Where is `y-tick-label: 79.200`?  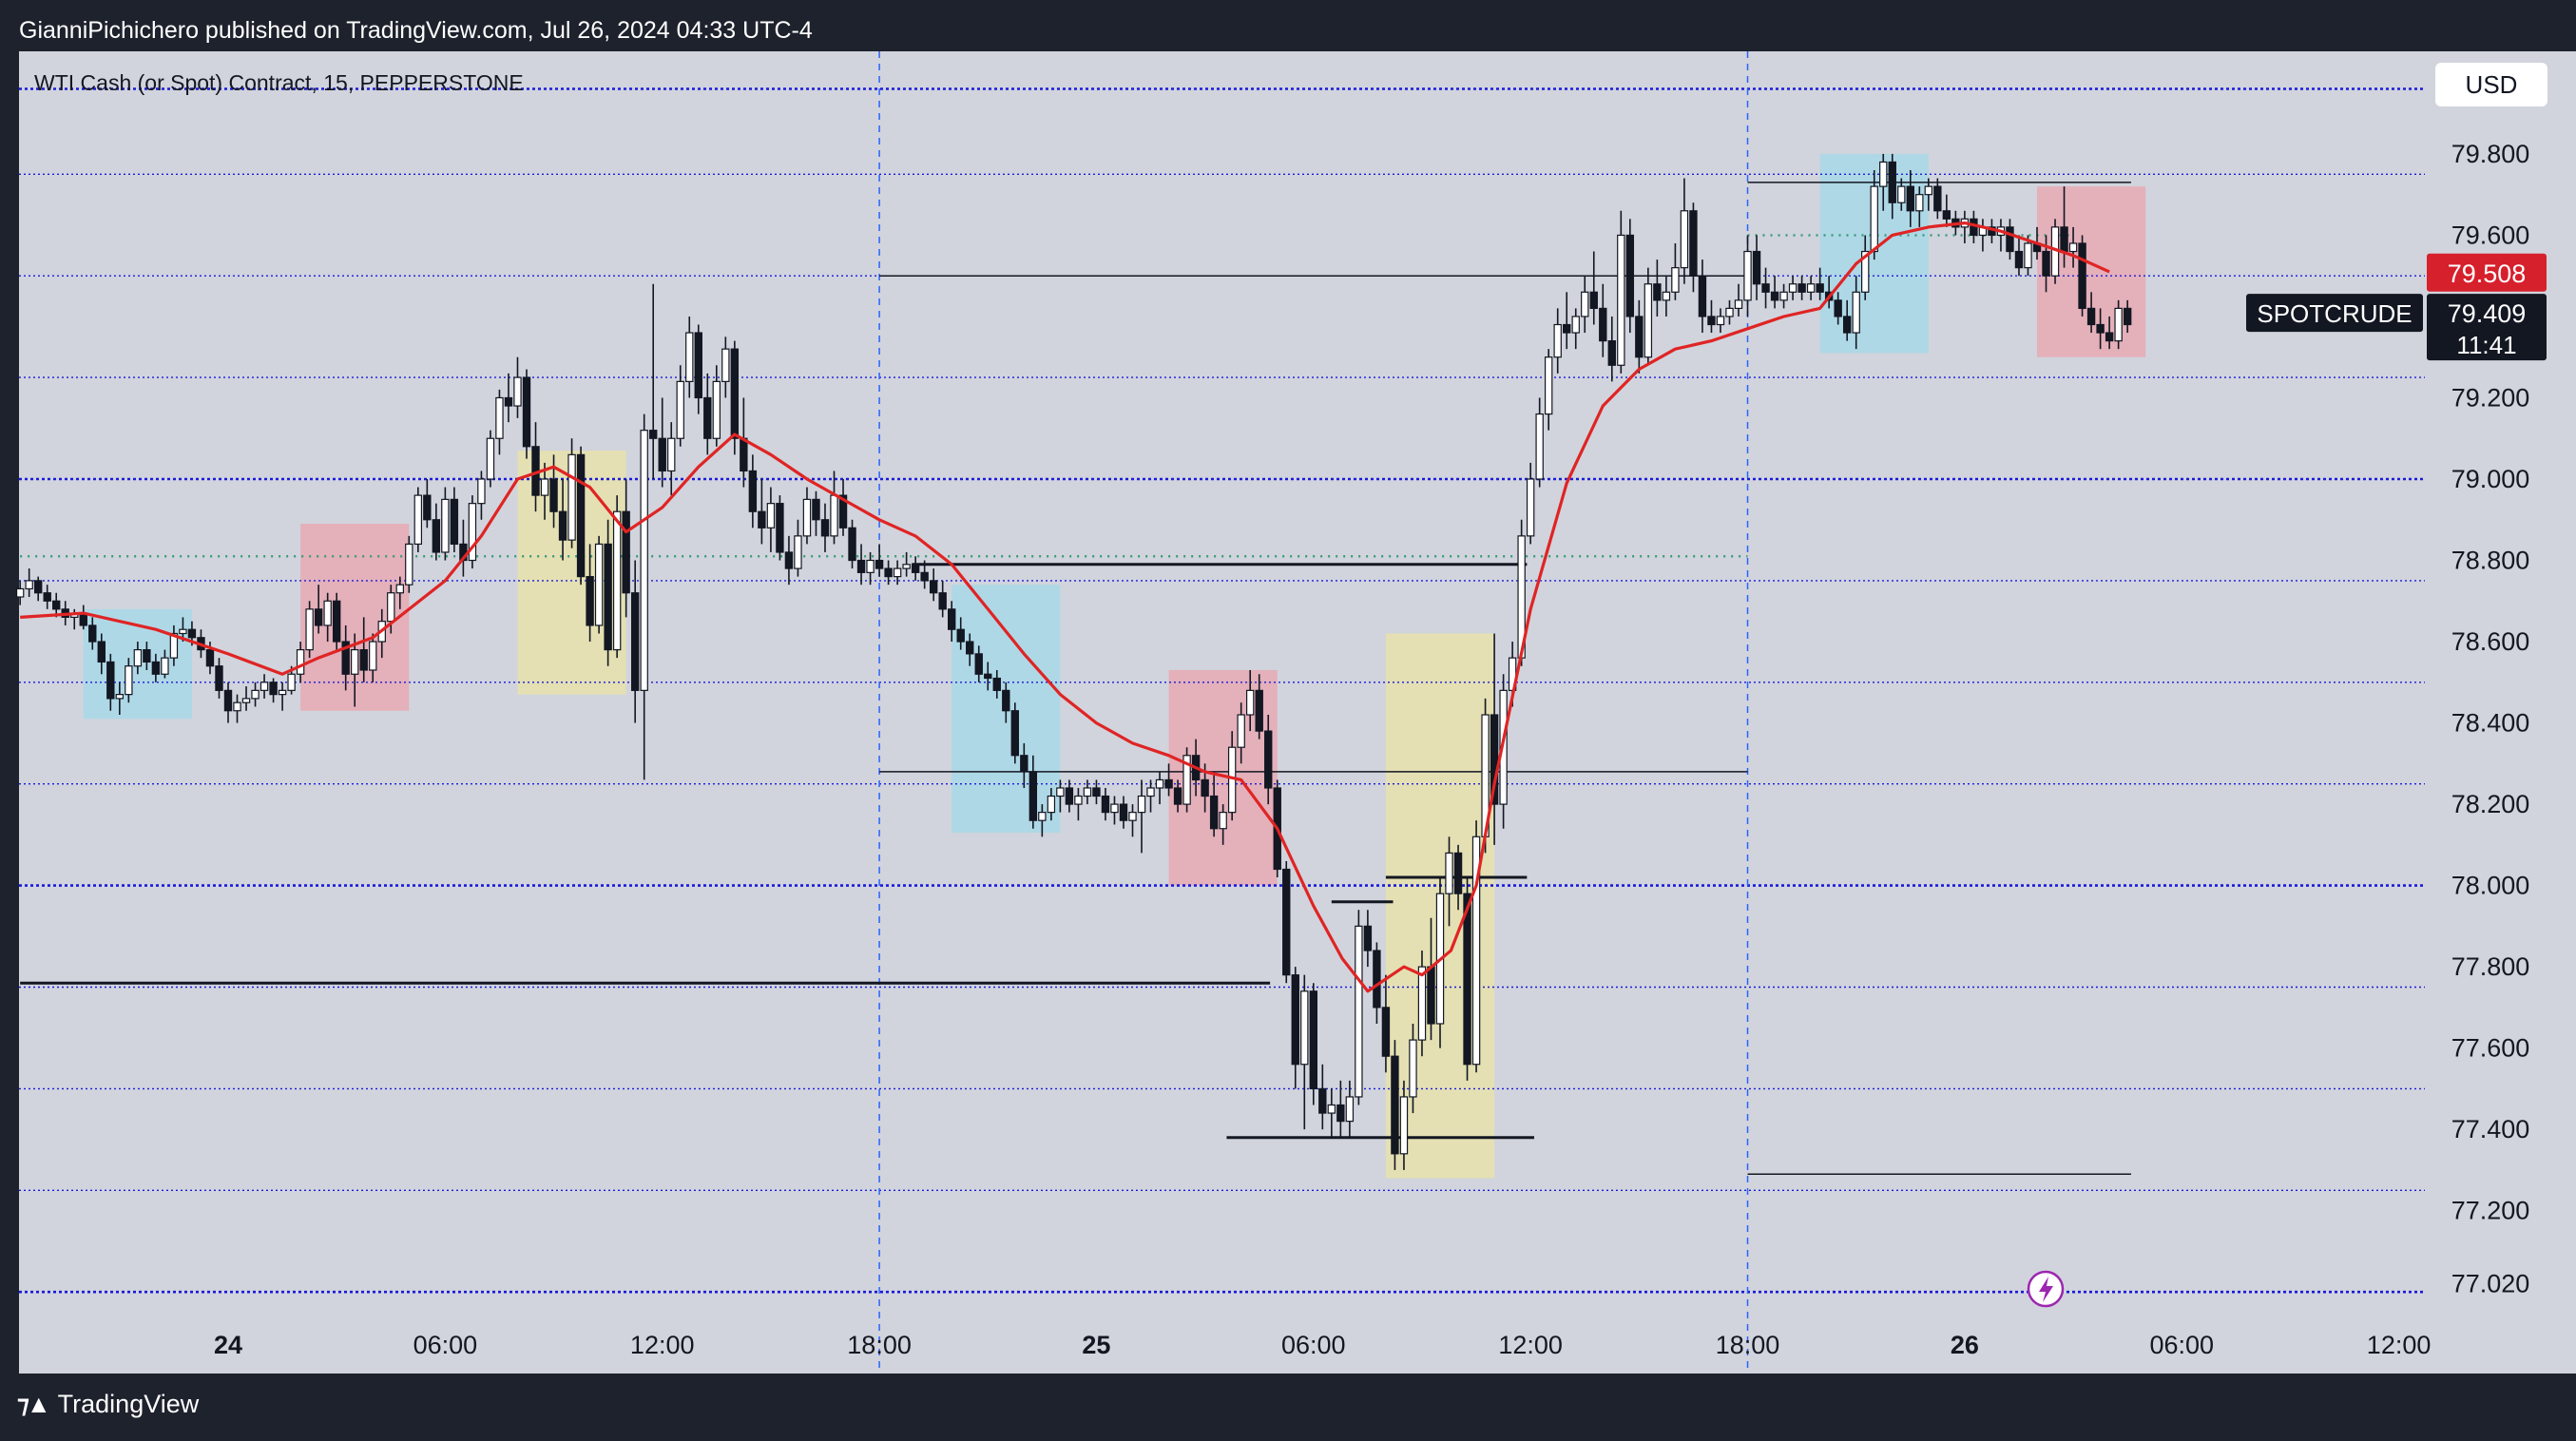 y-tick-label: 79.200 is located at coordinates (2491, 397).